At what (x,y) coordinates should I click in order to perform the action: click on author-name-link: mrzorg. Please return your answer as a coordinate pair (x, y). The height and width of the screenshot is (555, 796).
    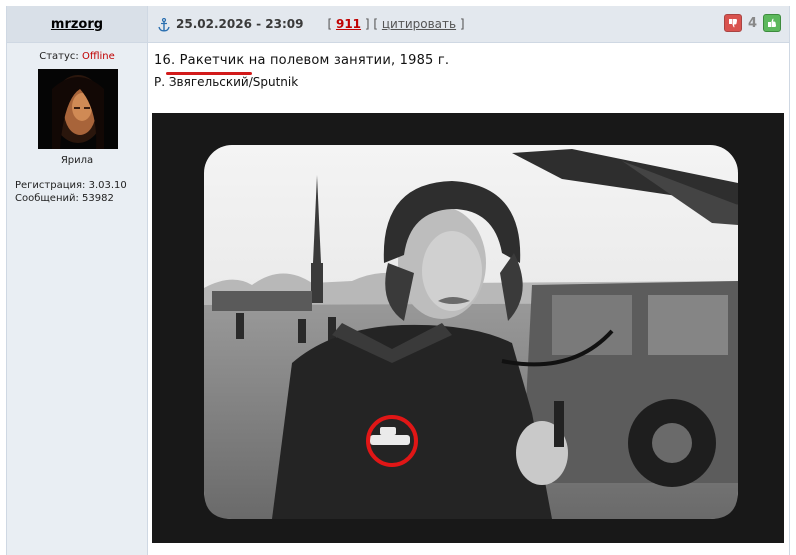
    Looking at the image, I should click on (77, 24).